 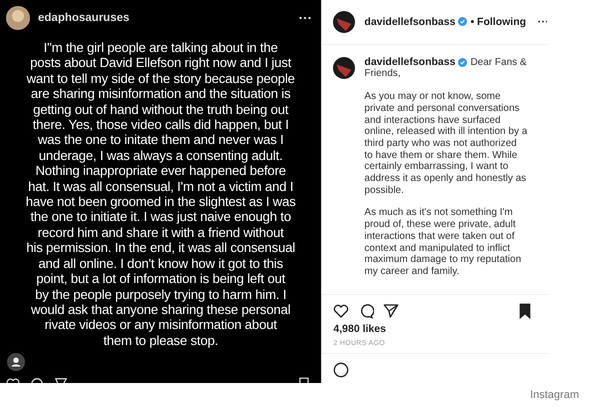 I want to click on caption-text: davidellefsonbass Dear Fans & Friends,, so click(x=446, y=68).